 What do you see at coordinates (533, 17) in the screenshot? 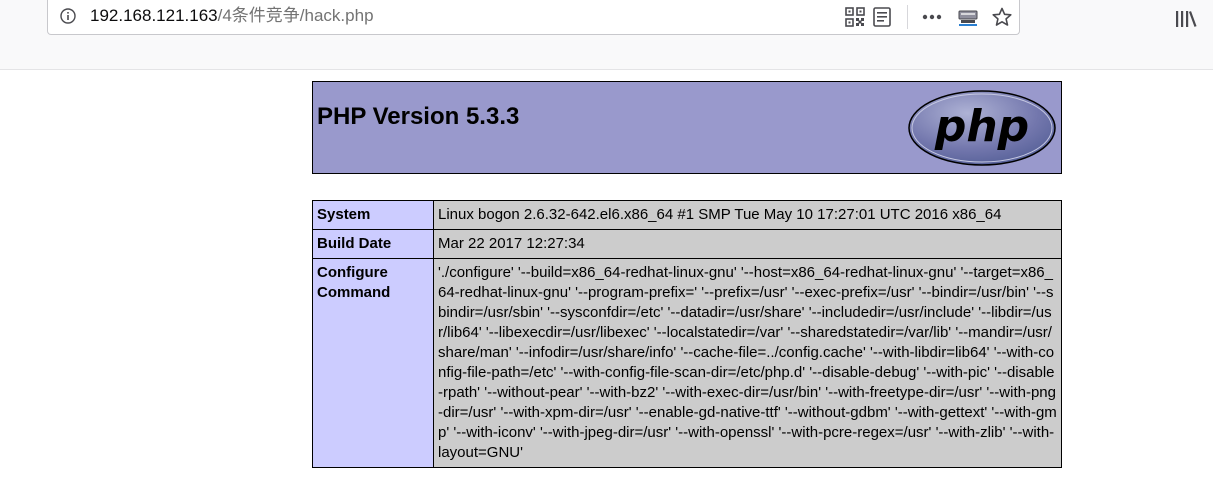
I see `address-bar: 192.168.121.163/4条件竞争/hack.php` at bounding box center [533, 17].